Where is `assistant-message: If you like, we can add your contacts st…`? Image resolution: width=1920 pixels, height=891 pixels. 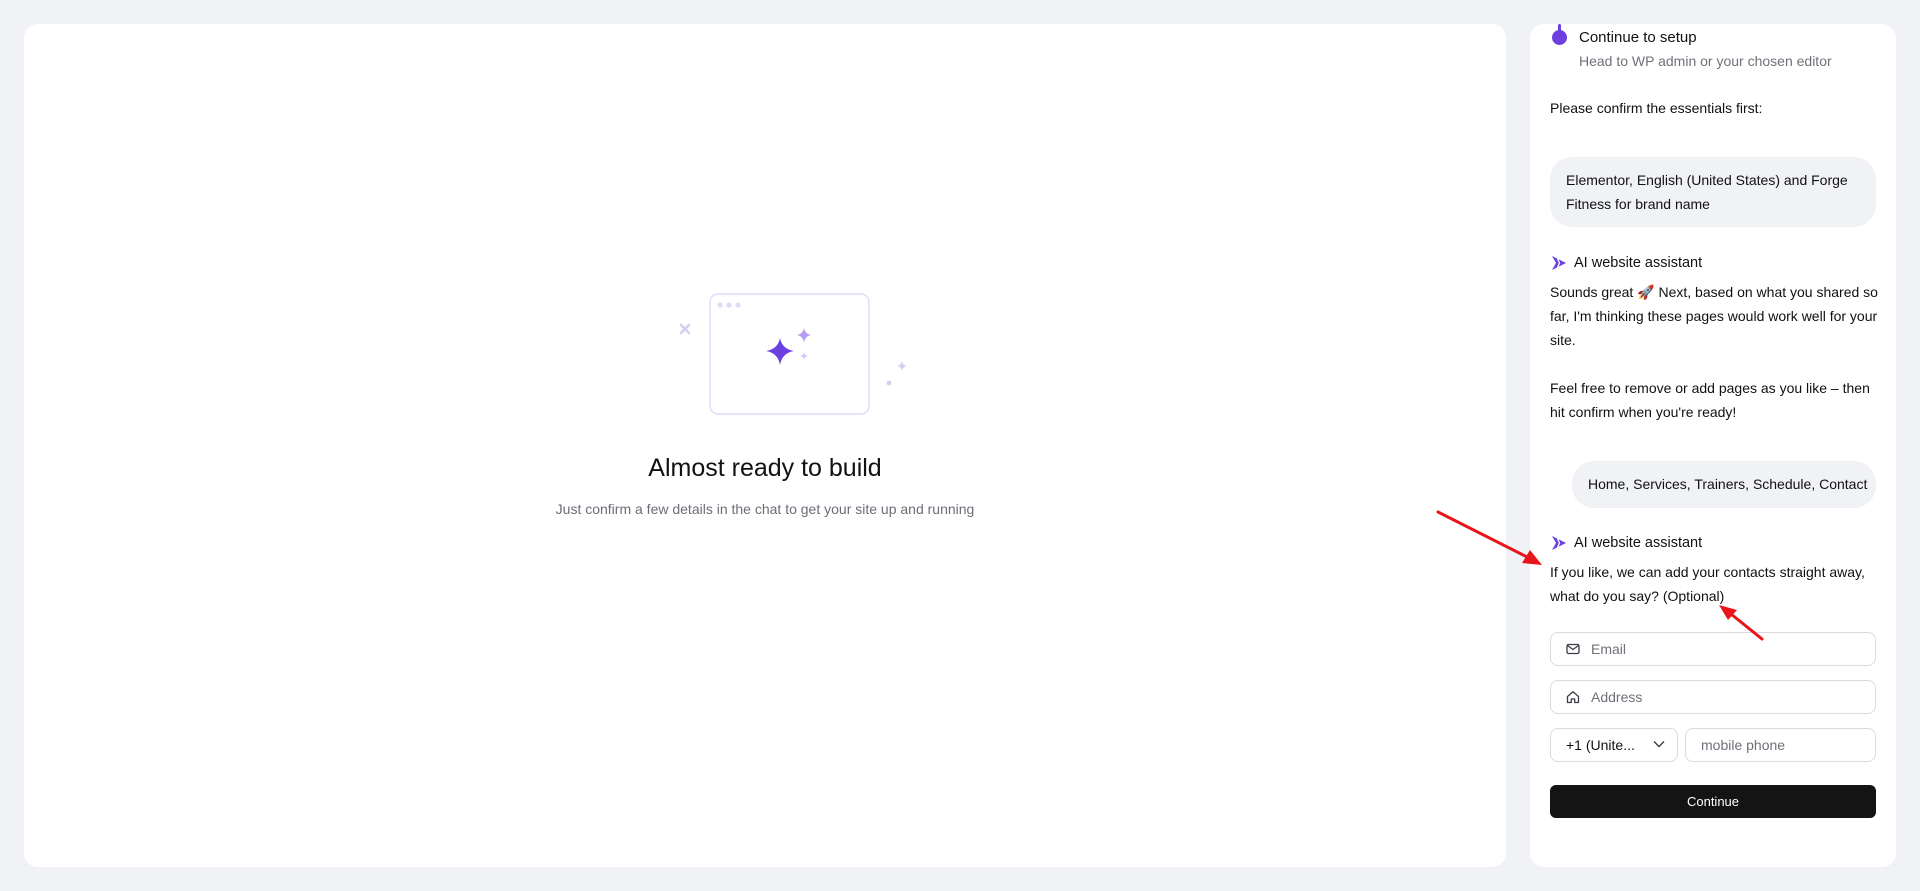
assistant-message: If you like, we can add your contacts st… is located at coordinates (1707, 584).